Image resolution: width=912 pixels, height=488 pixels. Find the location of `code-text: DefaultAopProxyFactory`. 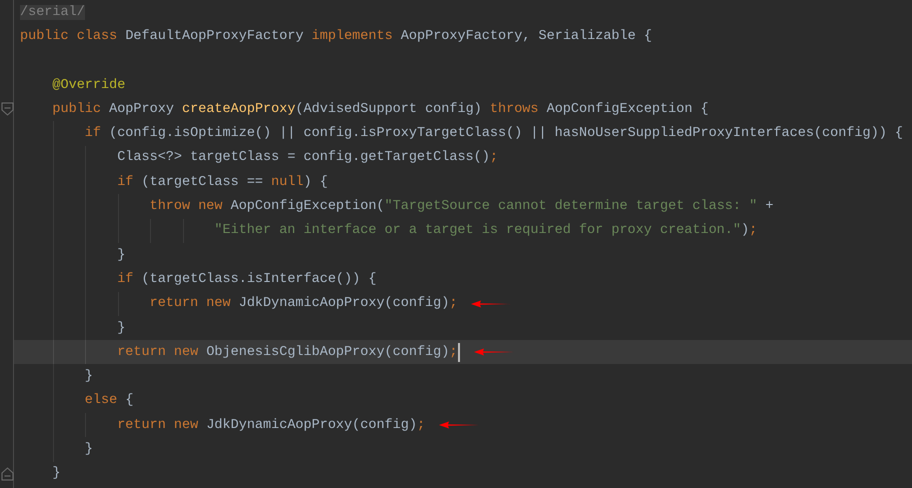

code-text: DefaultAopProxyFactory is located at coordinates (215, 36).